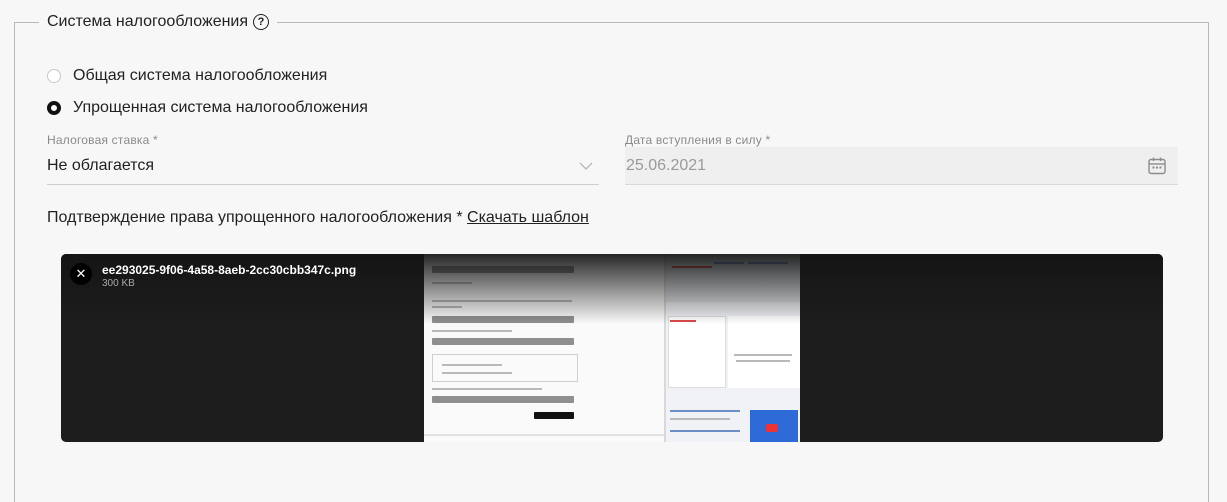  I want to click on tax-rate-value: Не облагается, so click(101, 165).